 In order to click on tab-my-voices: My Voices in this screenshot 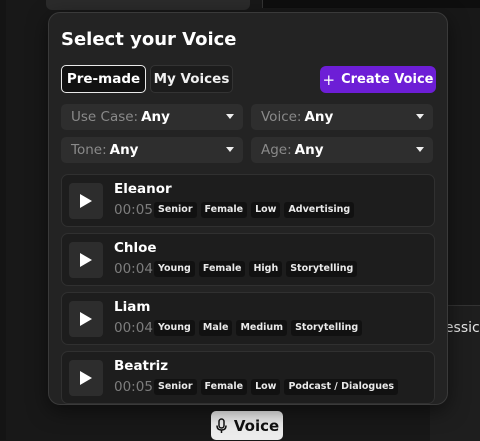, I will do `click(191, 79)`.